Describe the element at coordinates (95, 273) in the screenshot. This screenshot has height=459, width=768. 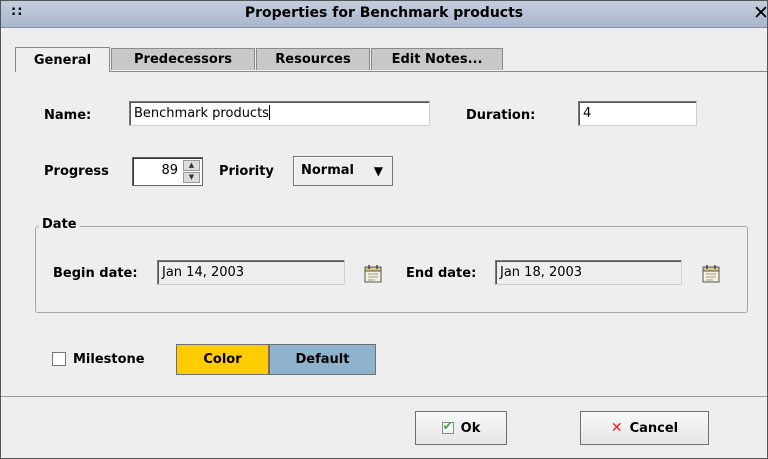
I see `begin-date-label: Begin date:` at that location.